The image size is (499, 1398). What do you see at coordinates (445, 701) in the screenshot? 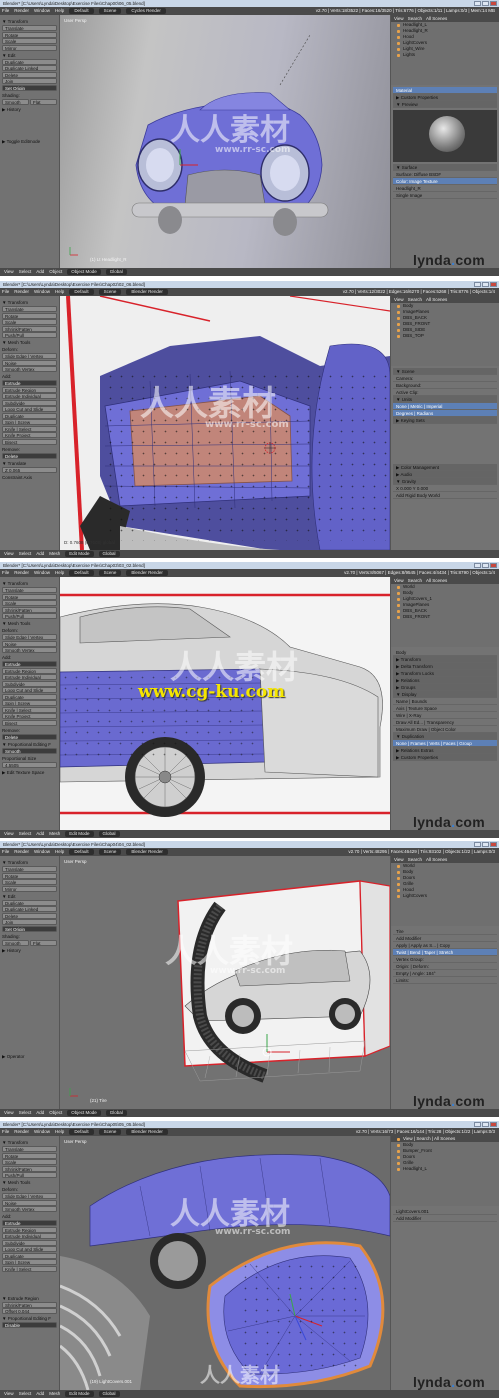
I see `display-checkbox-row: Name | Bounds` at bounding box center [445, 701].